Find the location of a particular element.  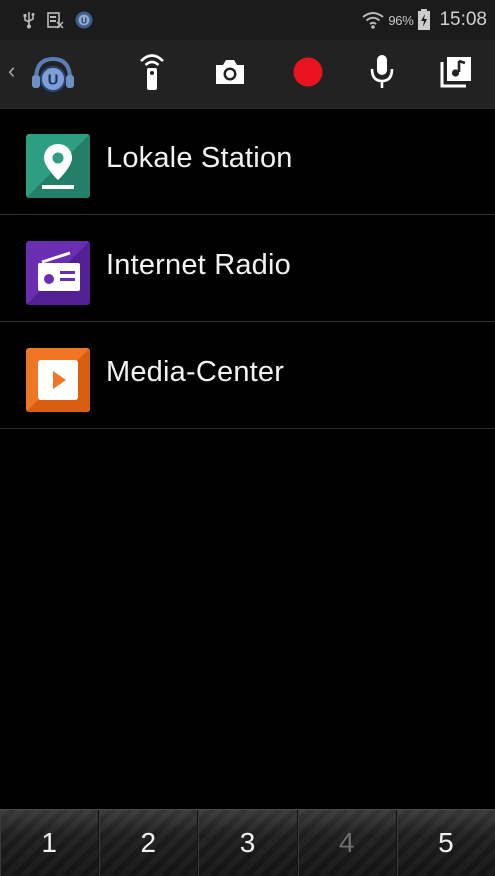

list-item-lokale-station: Lokale Station is located at coordinates (247, 161).